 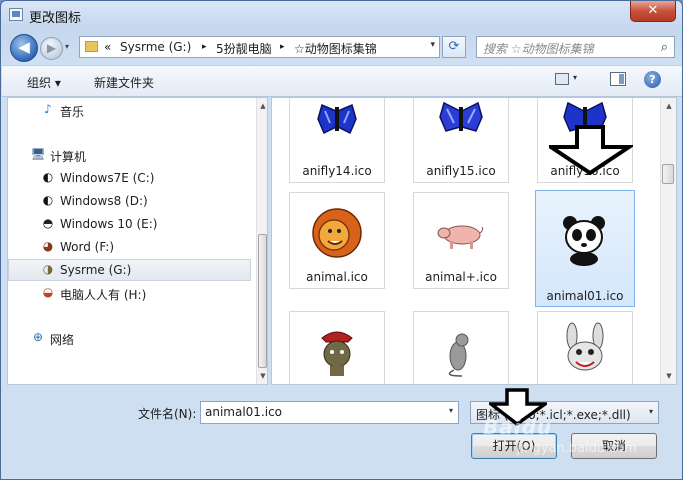 I want to click on nav-scrollbar: ▲ ▼, so click(x=261, y=241).